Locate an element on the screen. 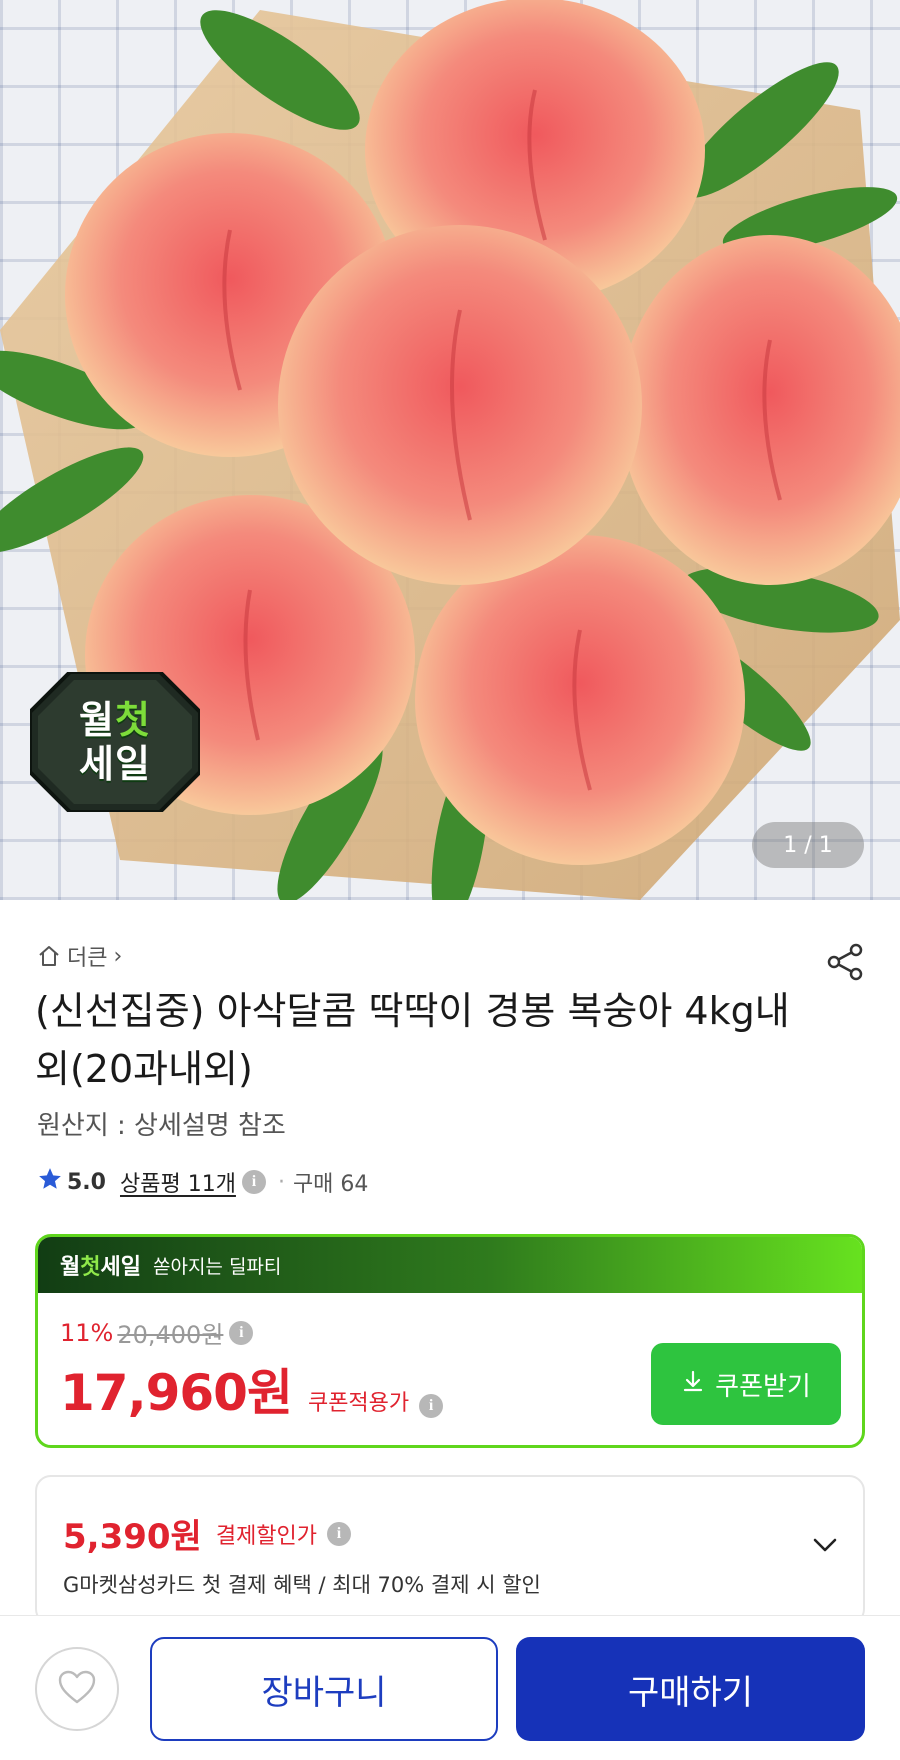 This screenshot has width=900, height=1760. review-count-link: 상품평 11개 is located at coordinates (178, 1182).